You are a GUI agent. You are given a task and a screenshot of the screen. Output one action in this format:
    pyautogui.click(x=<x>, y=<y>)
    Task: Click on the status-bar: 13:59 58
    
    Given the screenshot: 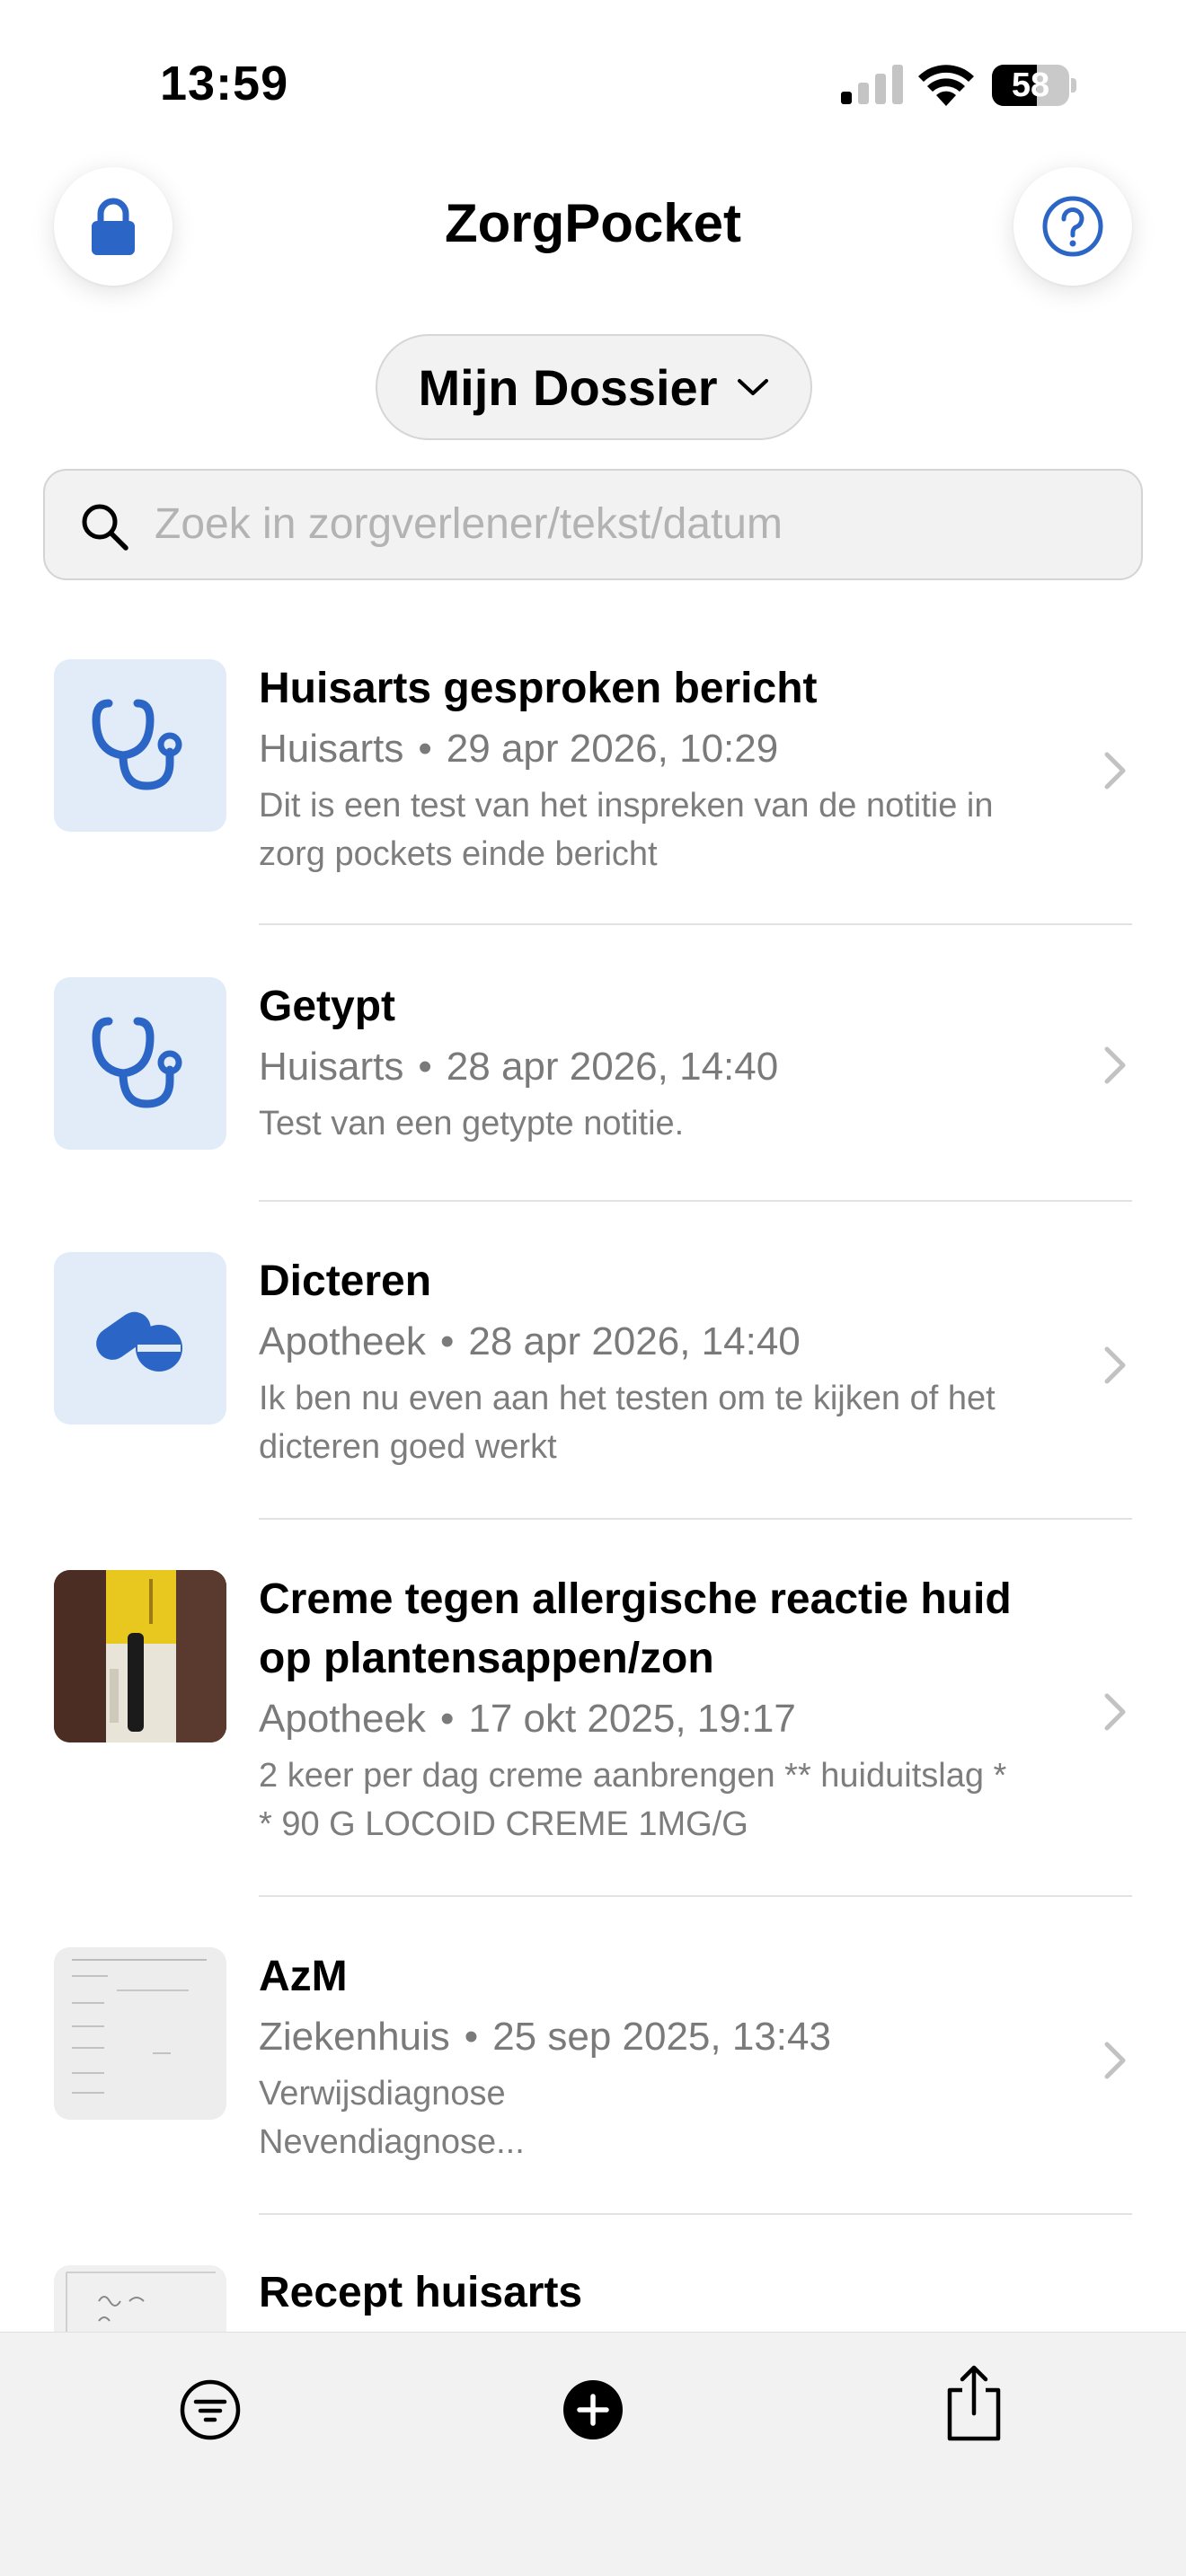 What is the action you would take?
    pyautogui.click(x=593, y=85)
    